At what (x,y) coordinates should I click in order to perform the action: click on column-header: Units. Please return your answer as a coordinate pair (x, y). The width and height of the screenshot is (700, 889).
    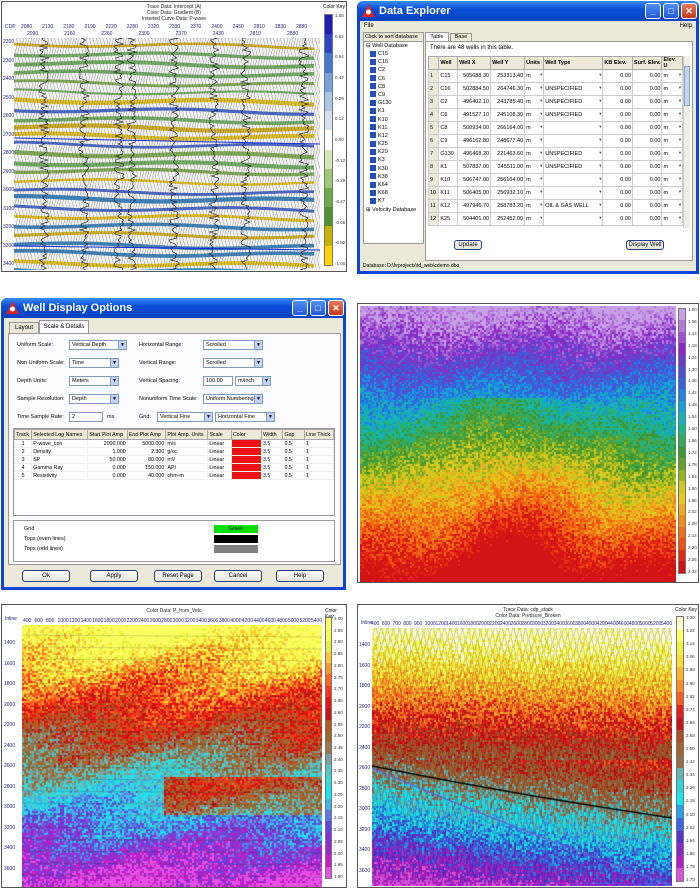
    Looking at the image, I should click on (534, 63).